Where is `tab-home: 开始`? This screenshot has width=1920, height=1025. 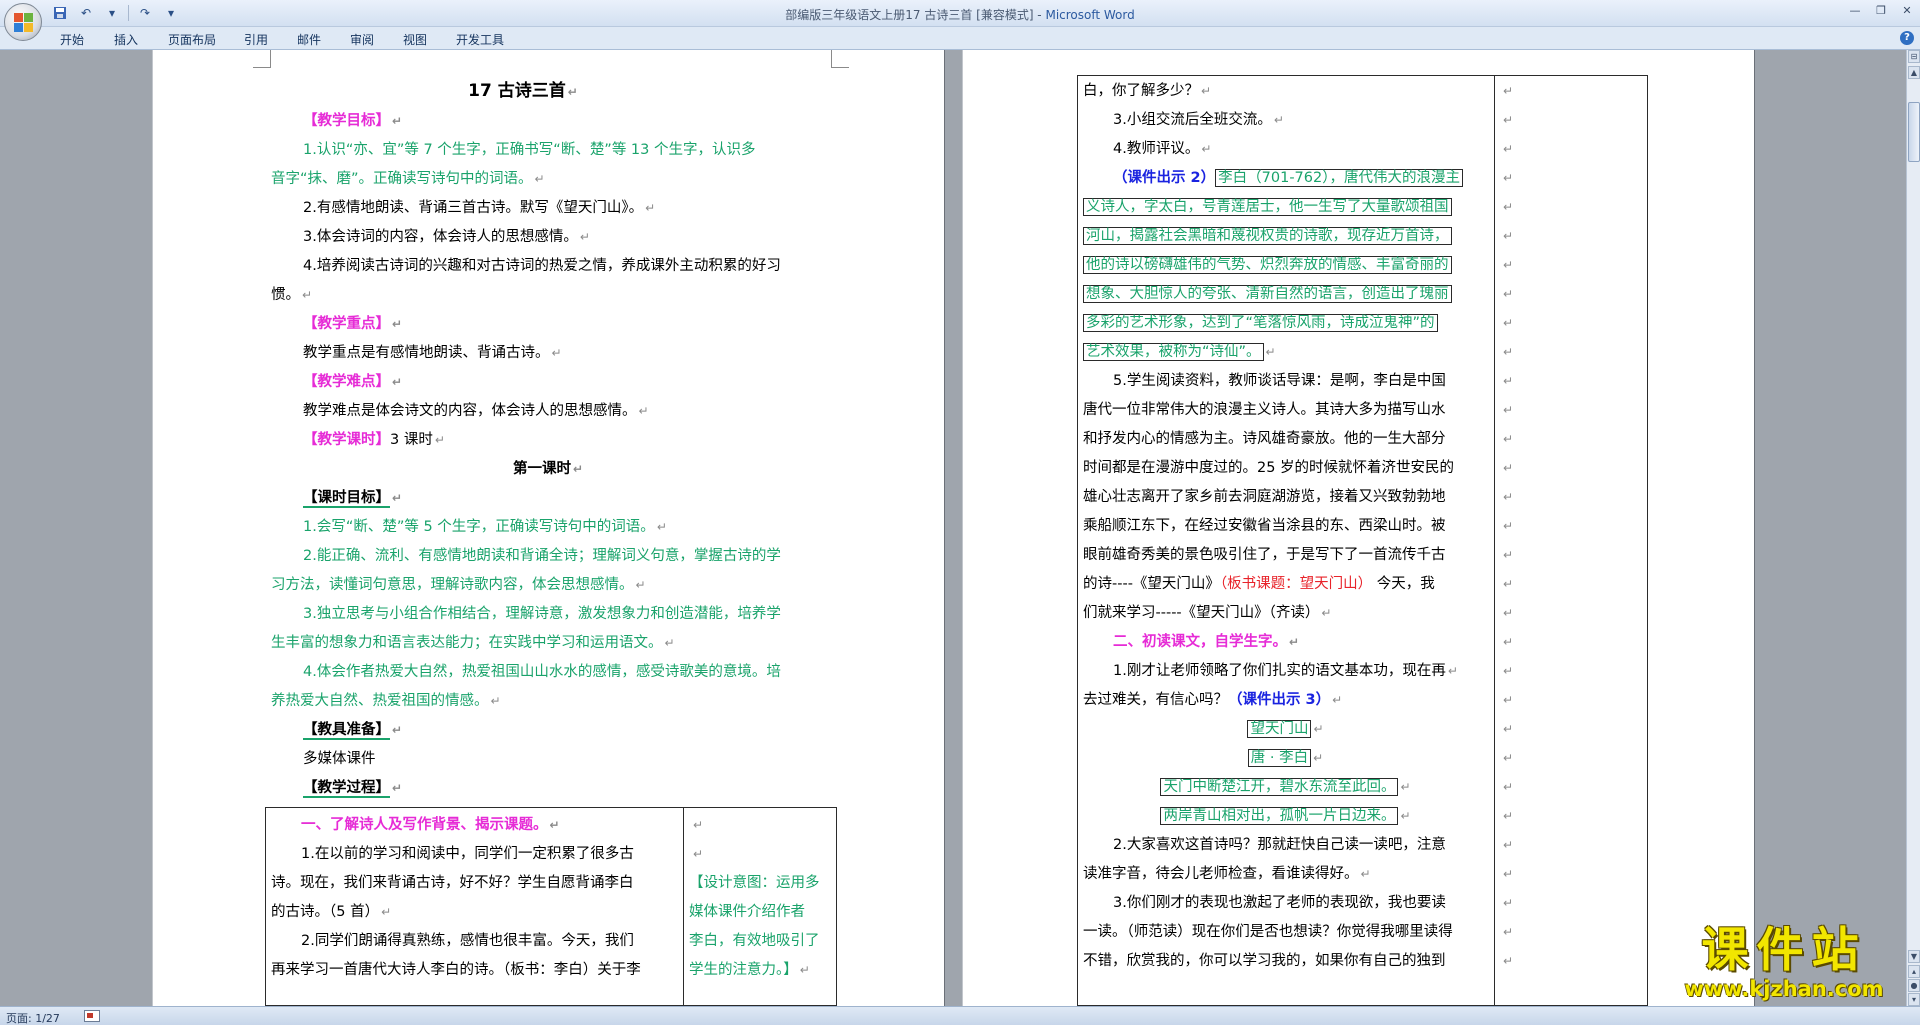 tab-home: 开始 is located at coordinates (72, 39).